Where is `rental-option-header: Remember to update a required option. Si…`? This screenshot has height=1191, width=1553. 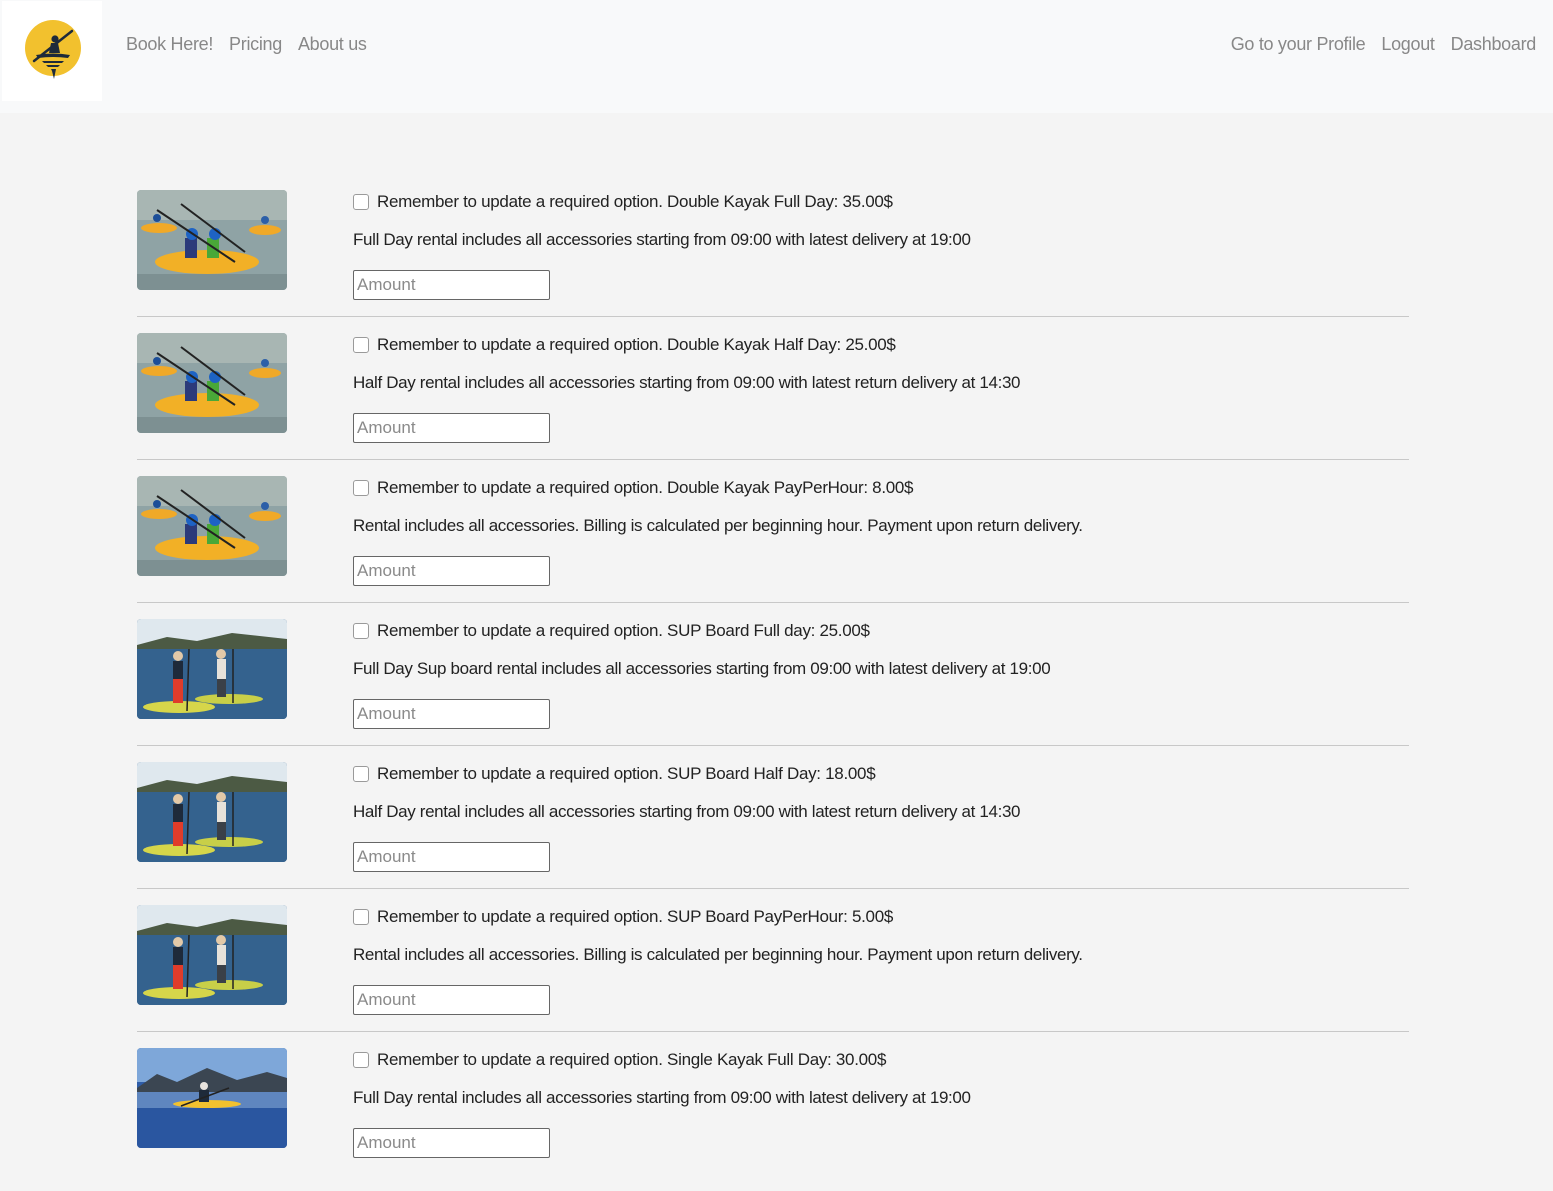 rental-option-header: Remember to update a required option. Si… is located at coordinates (619, 1060).